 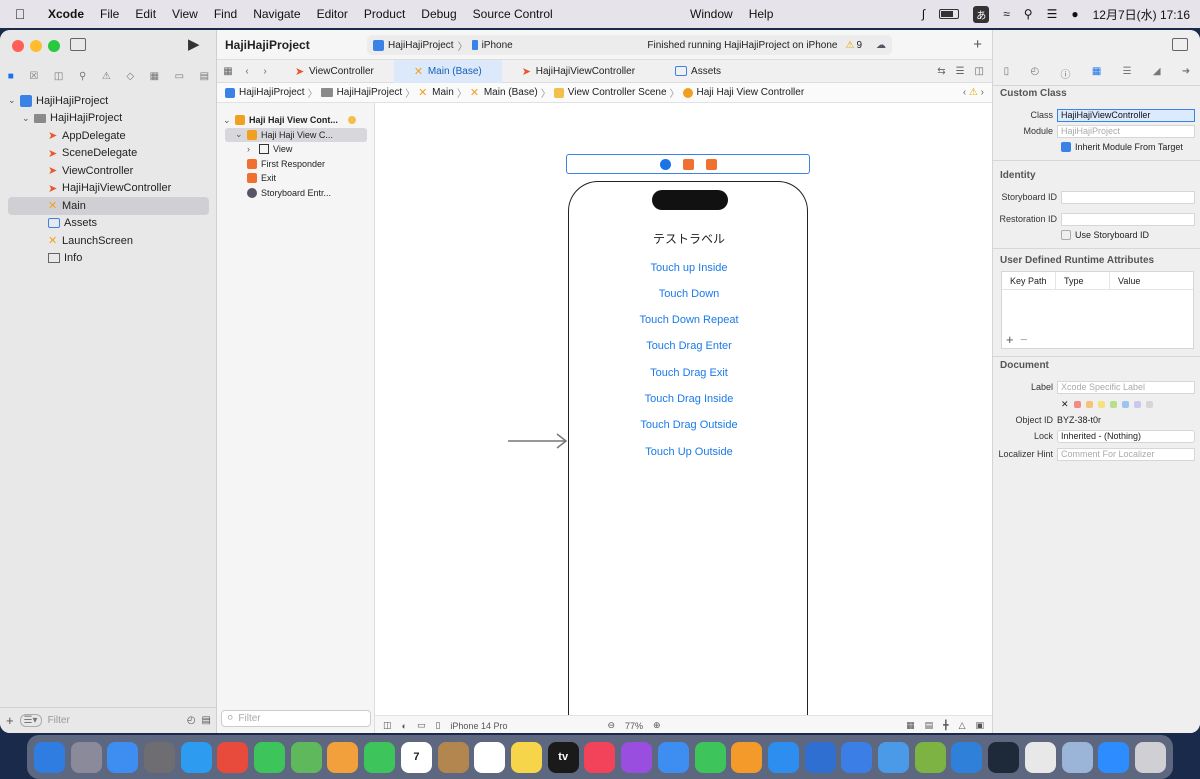 I want to click on file-tree-item: ➤ HajiHajiViewController, so click(x=108, y=189).